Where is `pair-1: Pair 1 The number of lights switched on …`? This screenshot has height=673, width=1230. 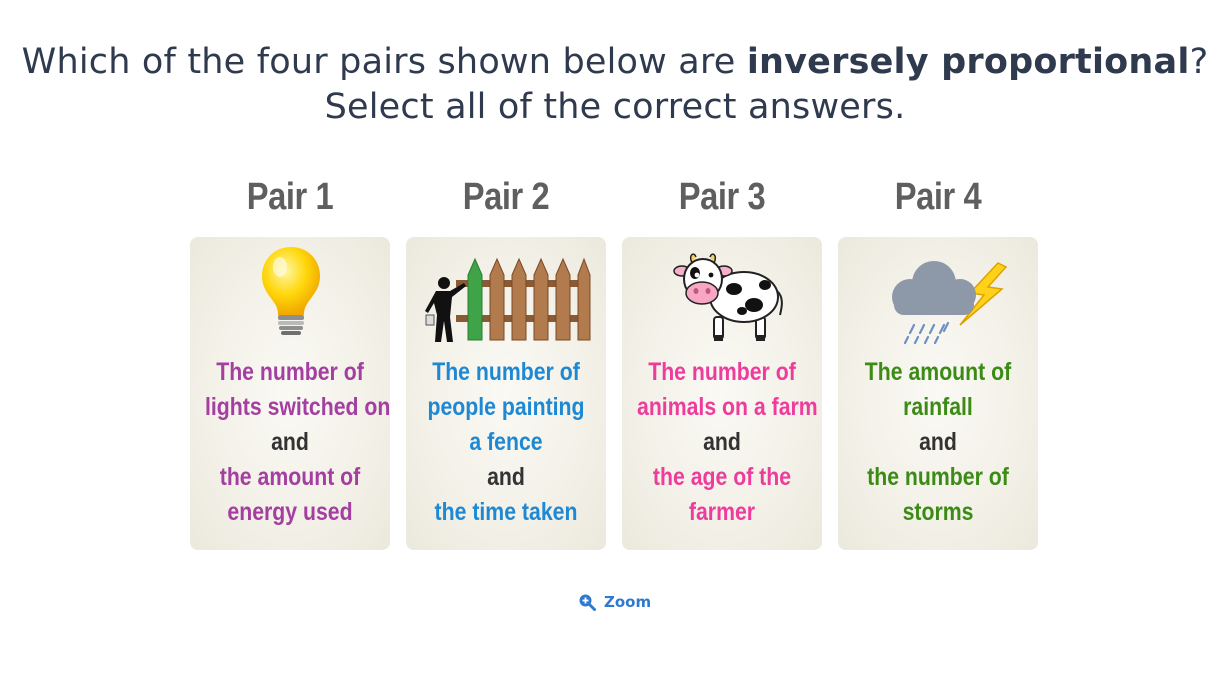
pair-1: Pair 1 The number of lights switched on … is located at coordinates (290, 366).